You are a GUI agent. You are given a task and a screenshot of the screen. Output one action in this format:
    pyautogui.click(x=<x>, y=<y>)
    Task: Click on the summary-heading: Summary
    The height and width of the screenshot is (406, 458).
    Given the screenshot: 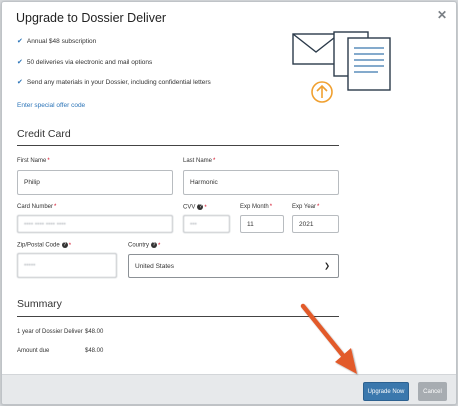 What is the action you would take?
    pyautogui.click(x=39, y=304)
    